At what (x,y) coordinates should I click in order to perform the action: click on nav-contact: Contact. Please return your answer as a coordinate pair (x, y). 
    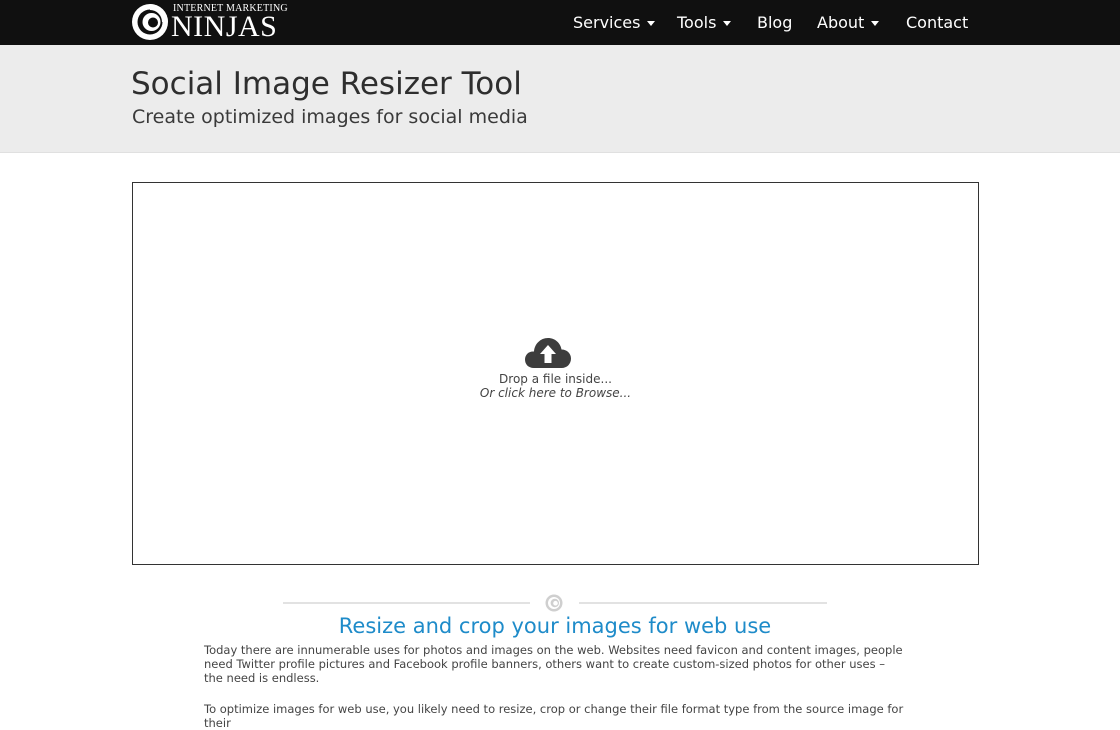
    Looking at the image, I should click on (937, 22).